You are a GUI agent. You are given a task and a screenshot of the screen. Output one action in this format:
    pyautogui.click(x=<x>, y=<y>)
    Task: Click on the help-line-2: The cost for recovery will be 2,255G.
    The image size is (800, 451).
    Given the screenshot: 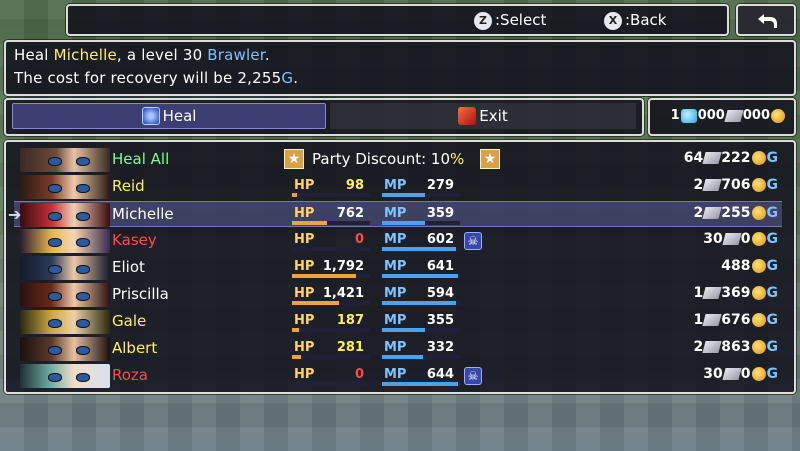 What is the action you would take?
    pyautogui.click(x=156, y=78)
    